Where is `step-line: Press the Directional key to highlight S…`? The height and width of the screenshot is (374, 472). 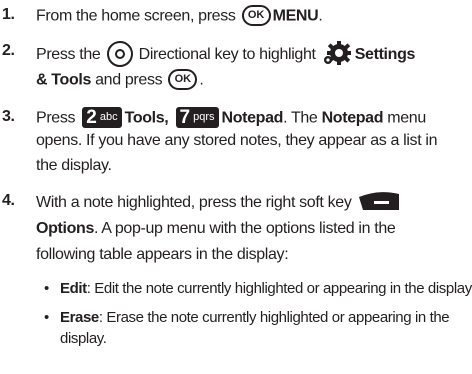 step-line: Press the Directional key to highlight S… is located at coordinates (226, 54).